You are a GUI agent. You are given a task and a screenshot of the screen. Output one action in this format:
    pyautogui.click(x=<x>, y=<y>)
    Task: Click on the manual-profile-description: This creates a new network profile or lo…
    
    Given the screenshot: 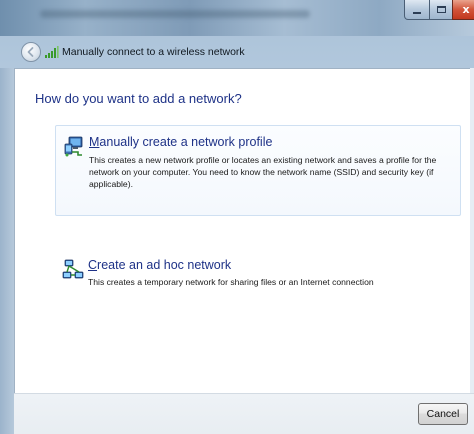 What is the action you would take?
    pyautogui.click(x=263, y=172)
    